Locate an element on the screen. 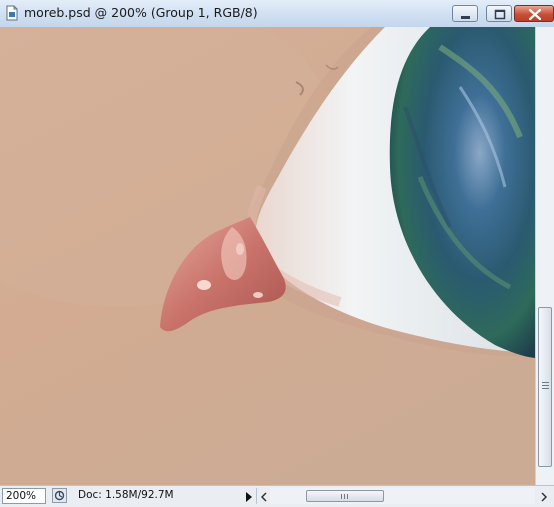 The image size is (554, 507). status-bar: 200% Doc: 1.58M/92.7M is located at coordinates (277, 496).